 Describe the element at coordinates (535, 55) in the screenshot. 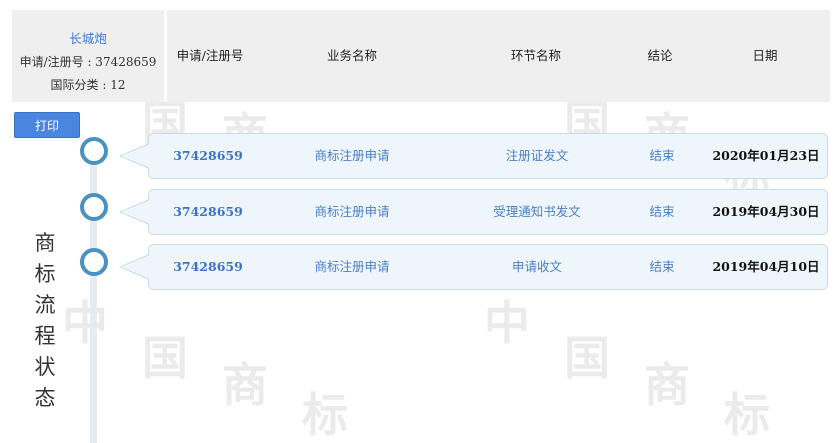

I see `column-header-stage: 环节名称` at that location.